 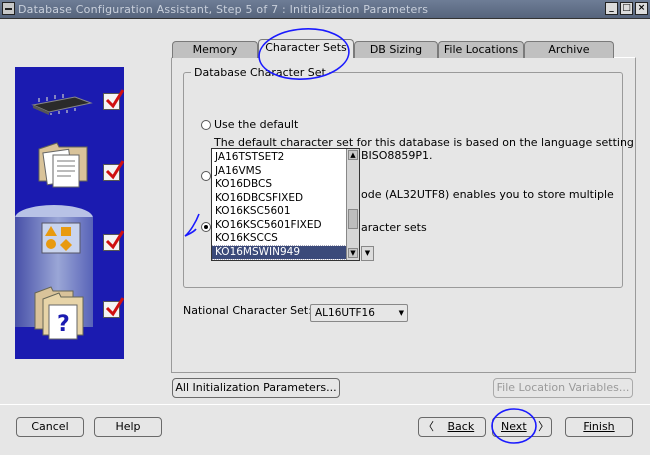 I want to click on finish-button: Finish, so click(x=599, y=427).